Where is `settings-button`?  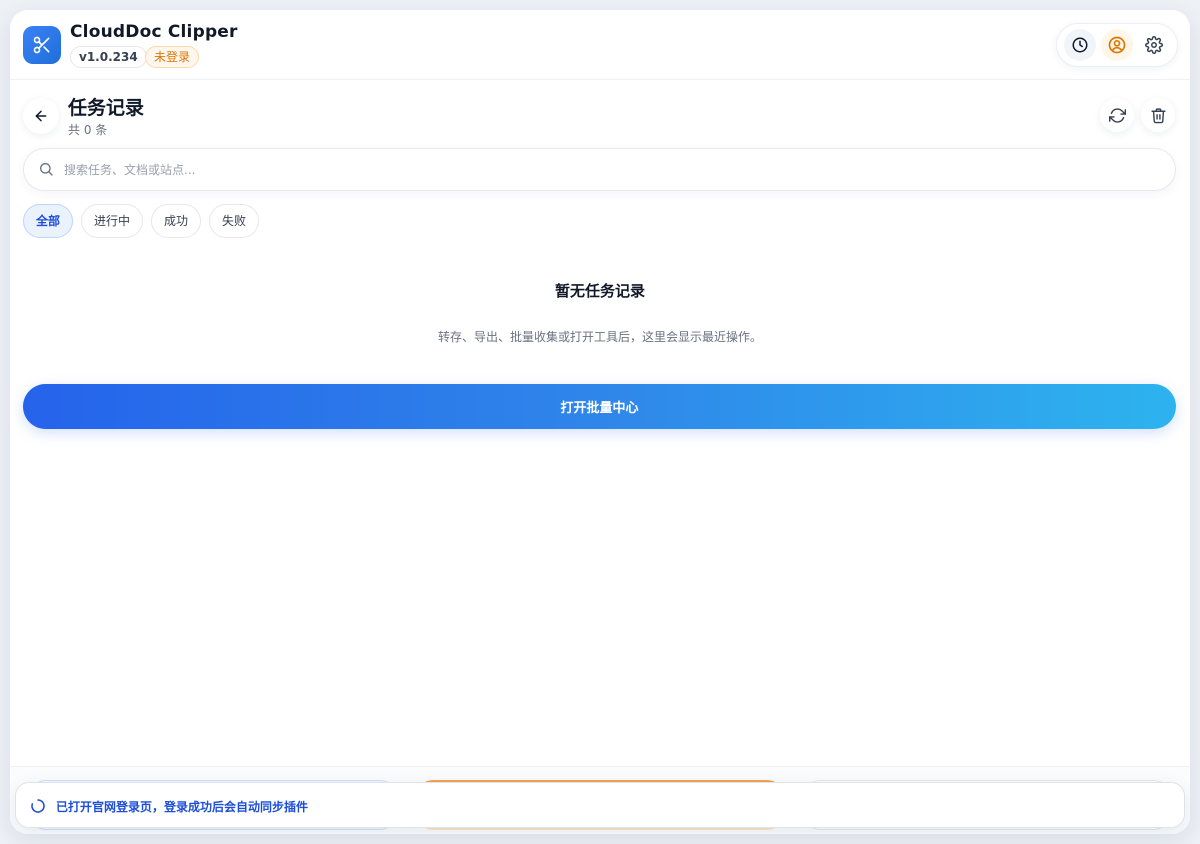 settings-button is located at coordinates (1154, 45).